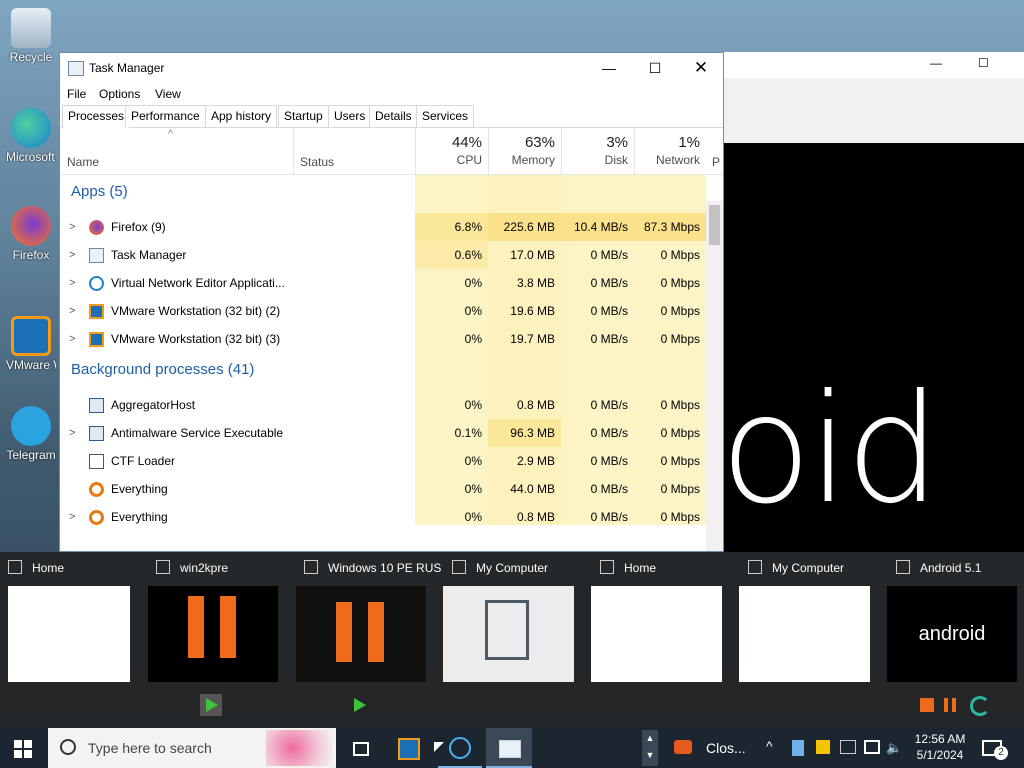  I want to click on clock: 12:56 AM 5/1/2024, so click(940, 747).